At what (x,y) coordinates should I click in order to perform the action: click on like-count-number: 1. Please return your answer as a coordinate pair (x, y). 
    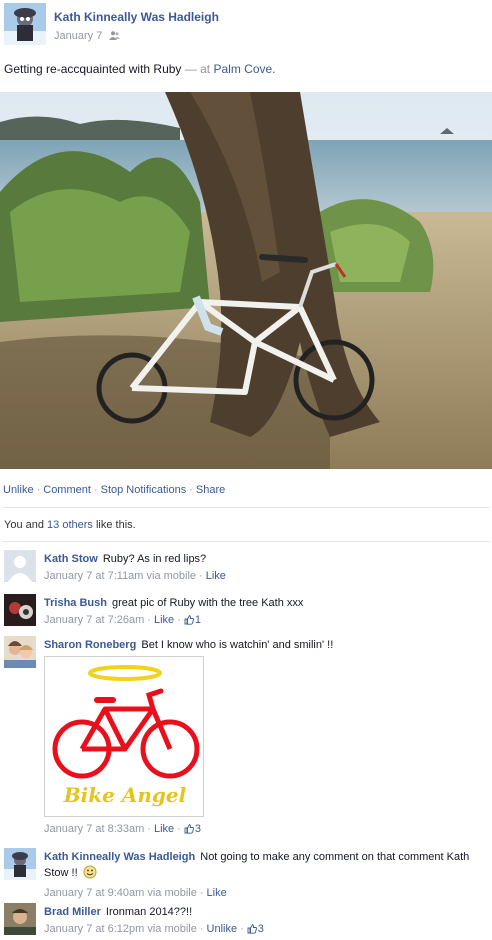
    Looking at the image, I should click on (197, 620).